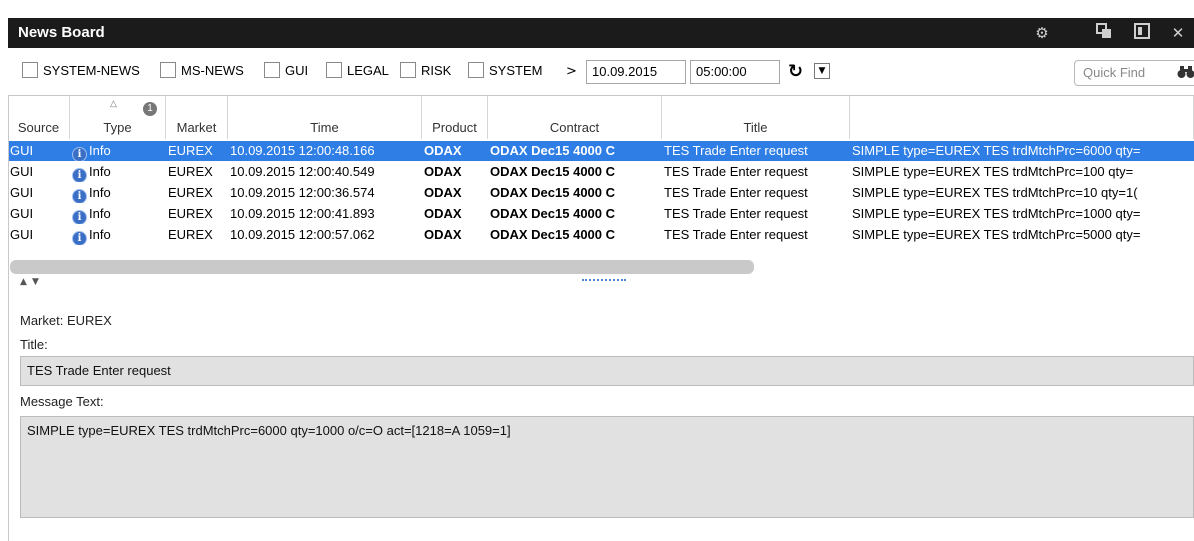 Image resolution: width=1194 pixels, height=541 pixels. Describe the element at coordinates (604, 281) in the screenshot. I see `drag-handle-icon` at that location.